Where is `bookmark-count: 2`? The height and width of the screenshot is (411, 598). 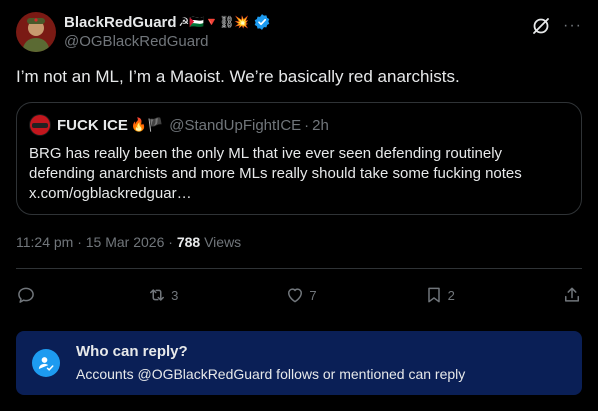 bookmark-count: 2 is located at coordinates (451, 295).